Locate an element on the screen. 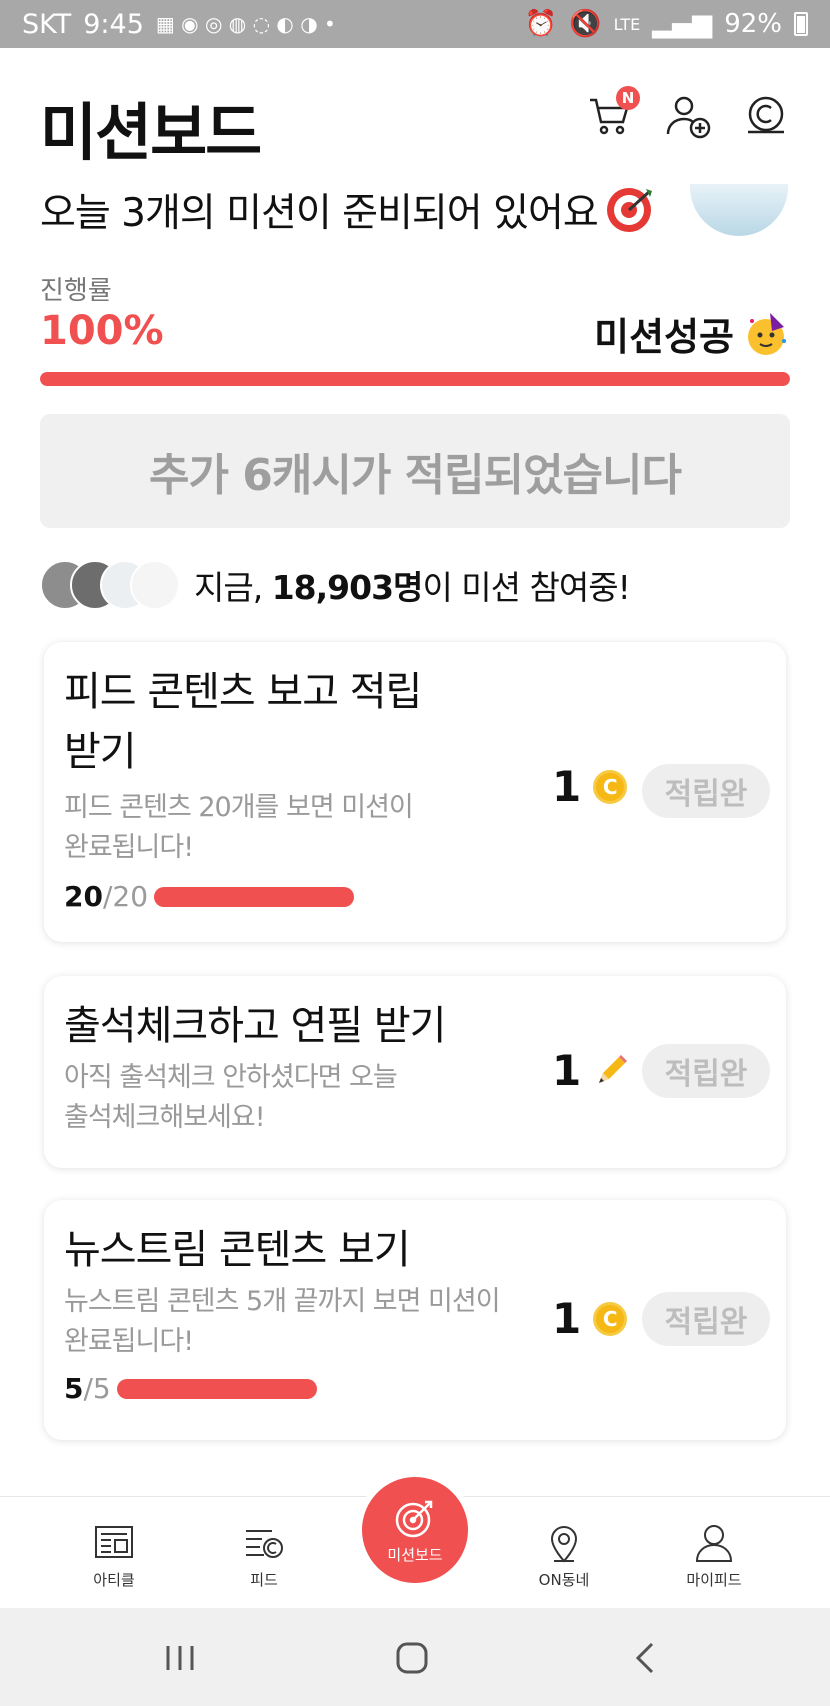 This screenshot has height=1706, width=830. clock-time: 9:45 is located at coordinates (113, 24).